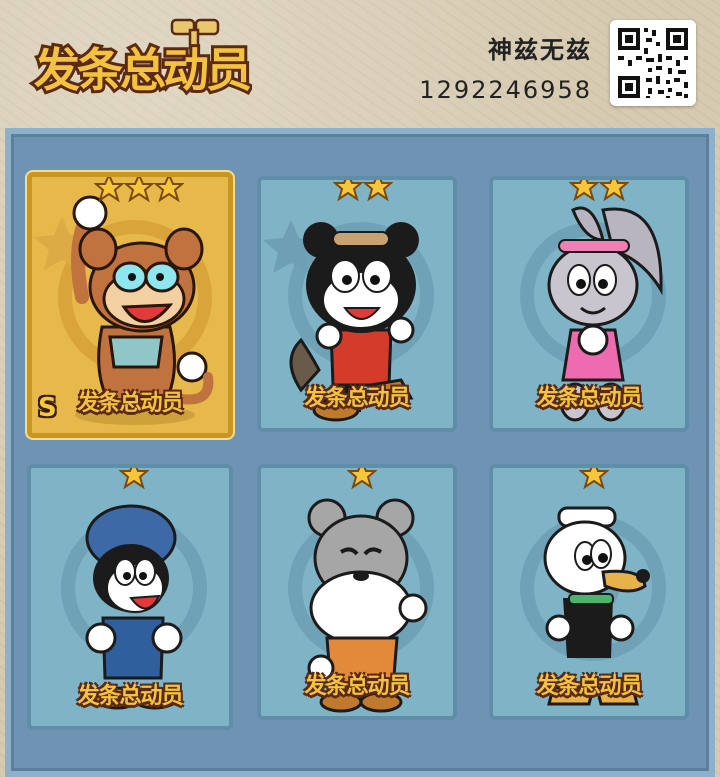  What do you see at coordinates (540, 50) in the screenshot?
I see `author-name: 神兹无兹` at bounding box center [540, 50].